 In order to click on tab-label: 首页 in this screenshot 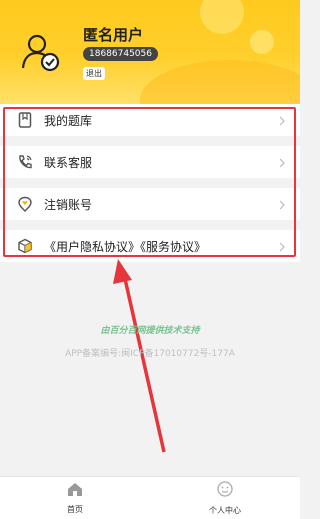, I will do `click(75, 509)`.